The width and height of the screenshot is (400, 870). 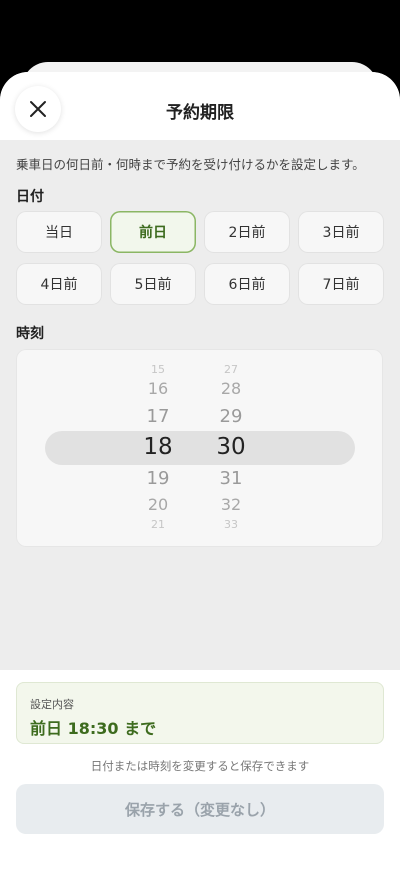 I want to click on description-text: 乗車日の何日前・何時まで予約を受け付けるかを設定します。, so click(x=190, y=164).